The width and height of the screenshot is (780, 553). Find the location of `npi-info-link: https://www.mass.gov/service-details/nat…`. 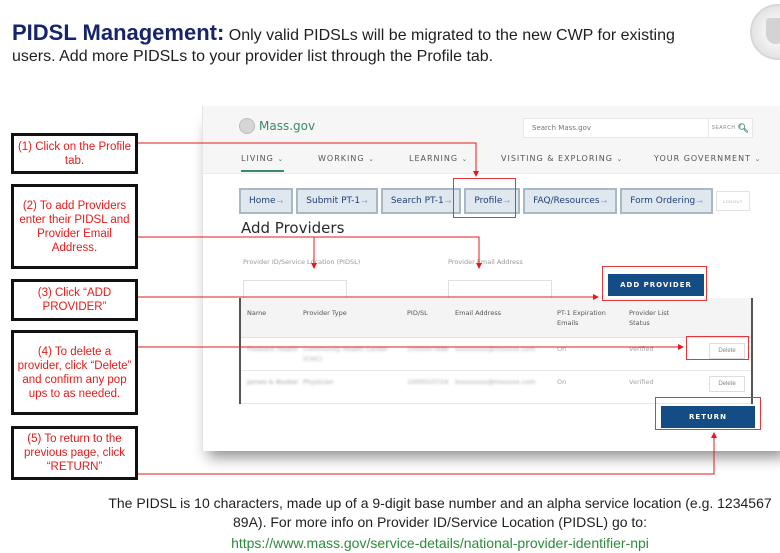

npi-info-link: https://www.mass.gov/service-details/nat… is located at coordinates (440, 543).